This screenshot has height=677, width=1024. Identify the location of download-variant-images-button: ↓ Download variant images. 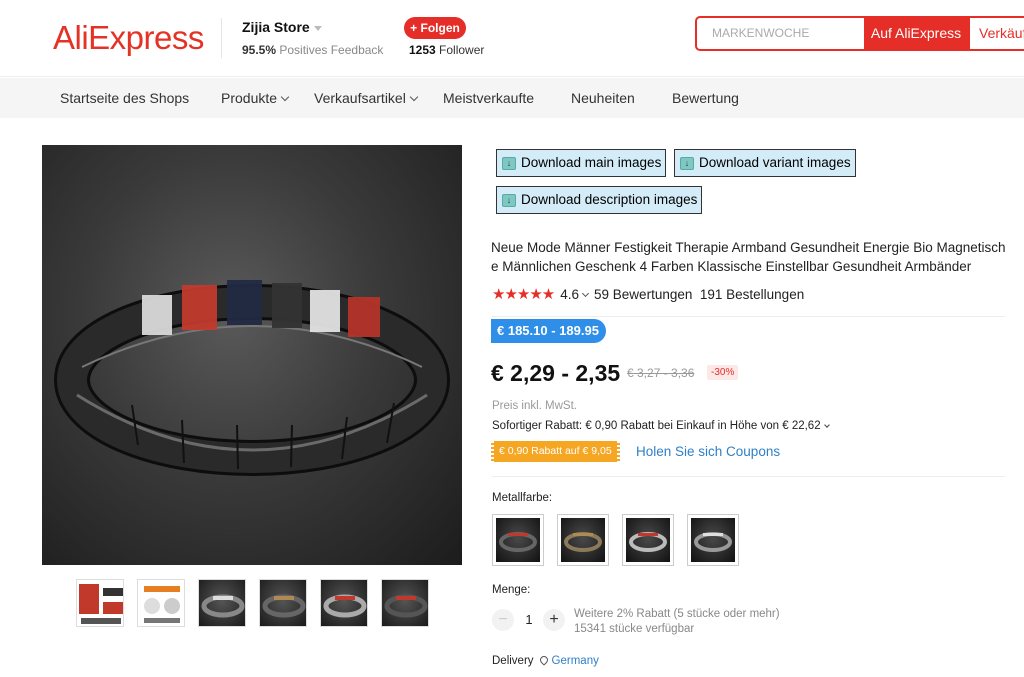
(765, 163).